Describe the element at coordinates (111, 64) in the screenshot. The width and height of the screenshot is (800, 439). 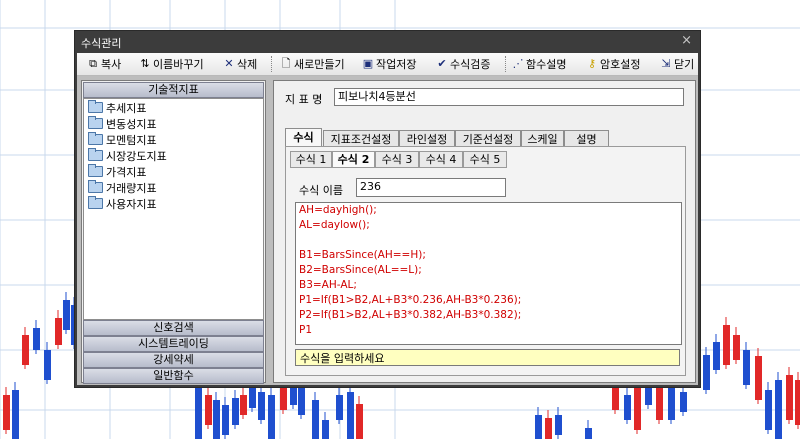
I see `copy-label: 복사` at that location.